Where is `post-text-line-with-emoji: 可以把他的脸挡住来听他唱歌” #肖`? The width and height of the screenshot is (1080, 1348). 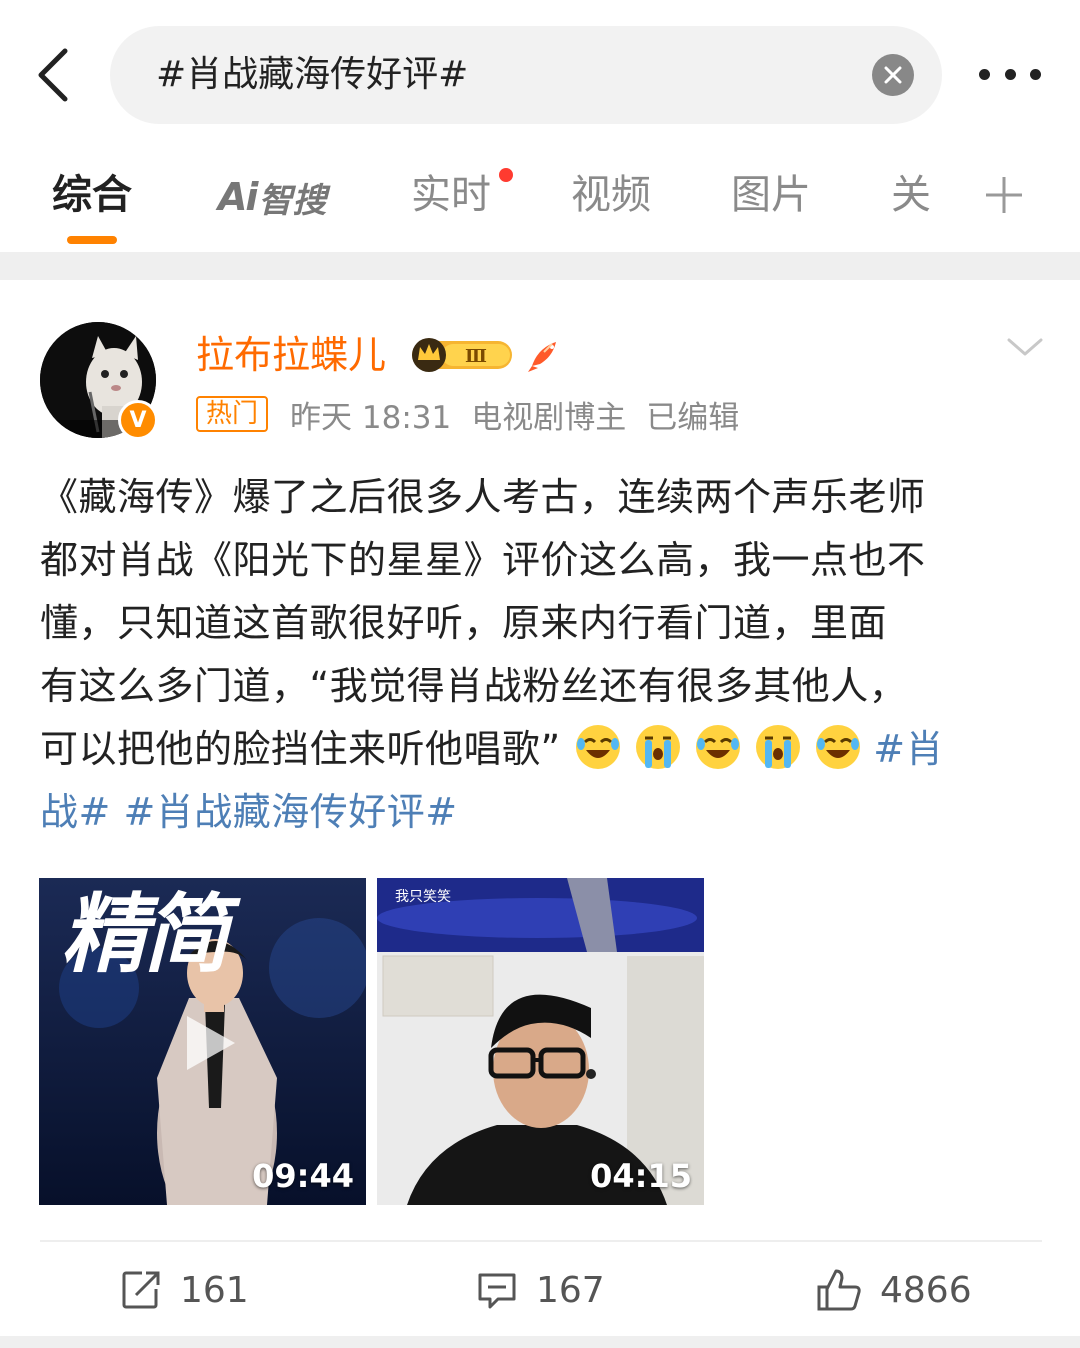 post-text-line-with-emoji: 可以把他的脸挡住来听他唱歌” #肖 is located at coordinates (542, 749).